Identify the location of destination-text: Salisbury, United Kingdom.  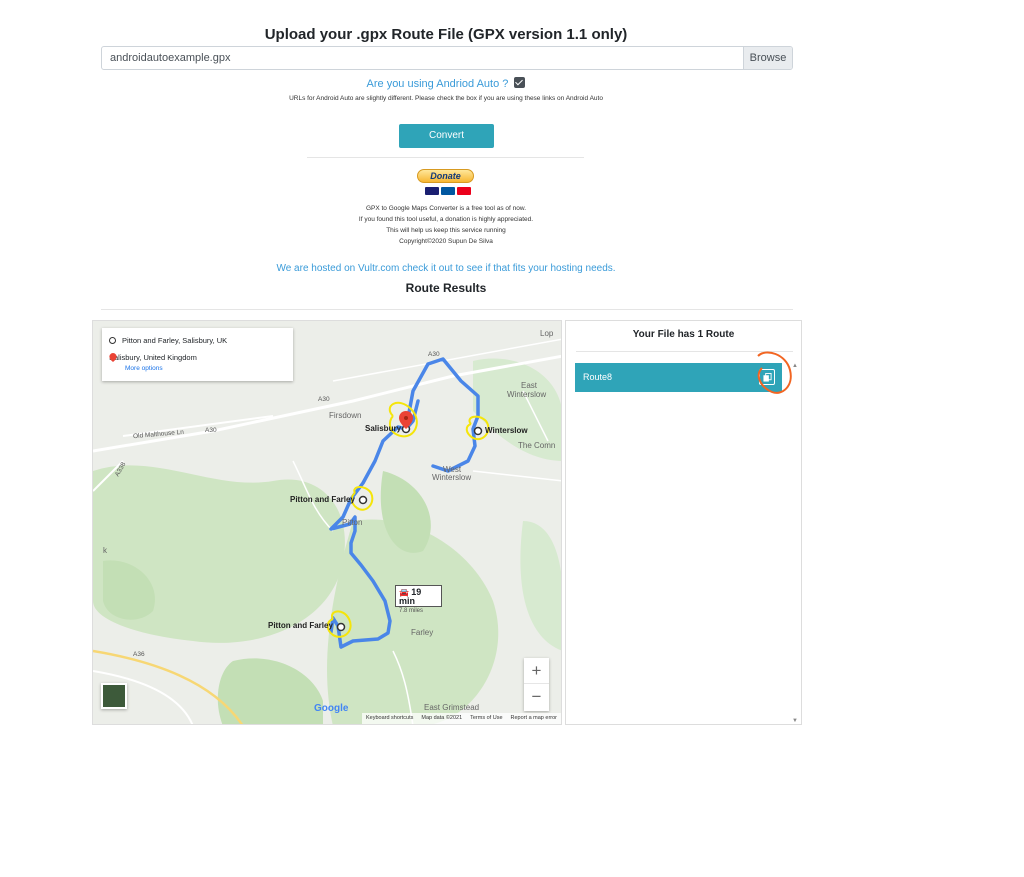
(153, 357).